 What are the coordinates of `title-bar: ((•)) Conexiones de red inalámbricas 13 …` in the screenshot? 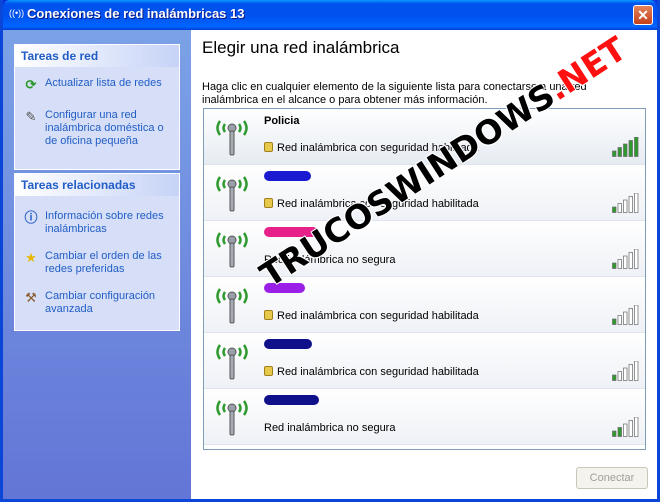 It's located at (330, 15).